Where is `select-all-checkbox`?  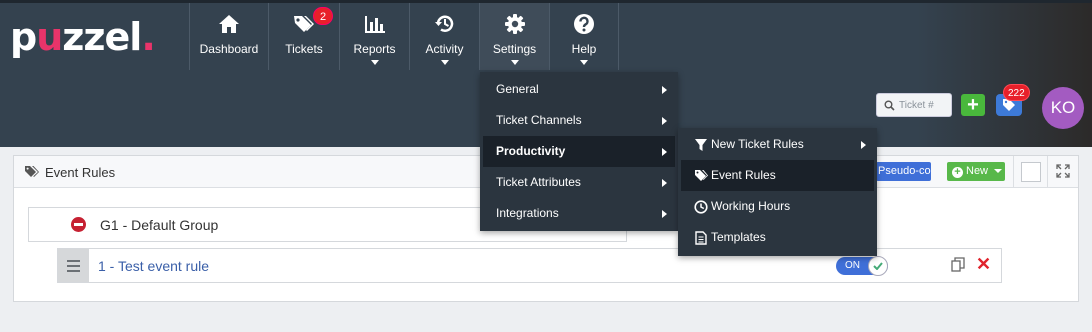
select-all-checkbox is located at coordinates (1031, 172).